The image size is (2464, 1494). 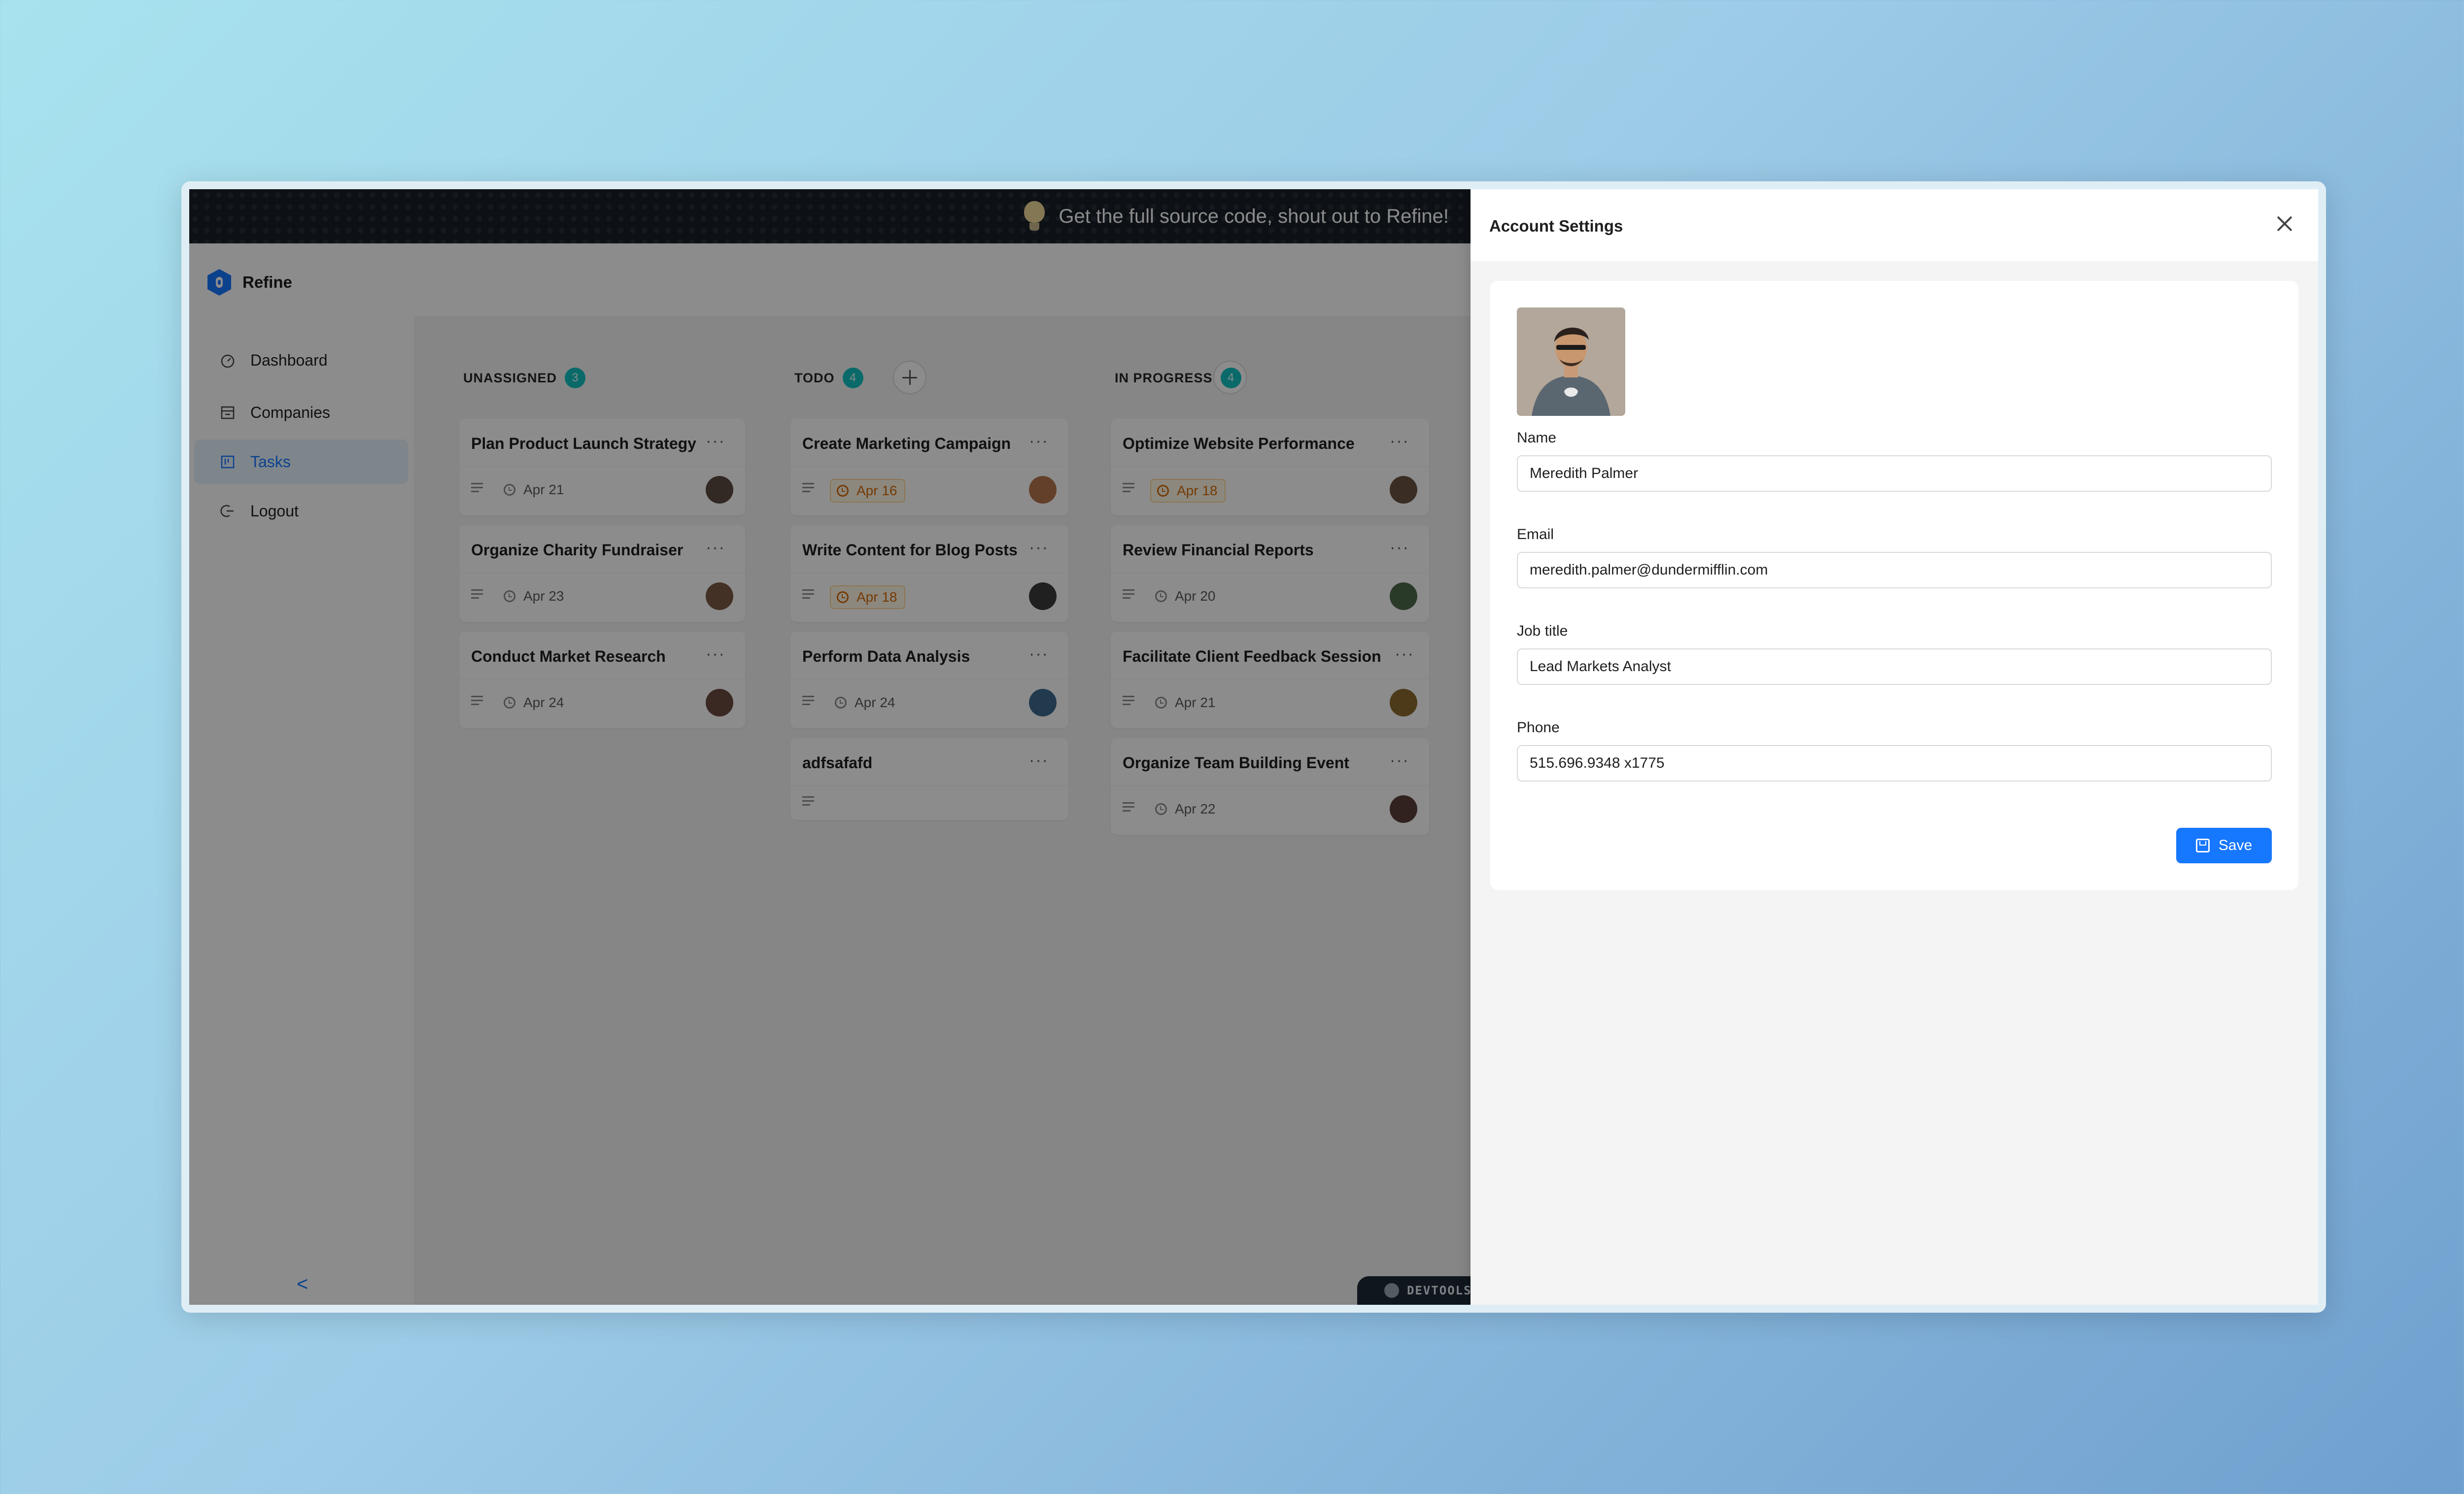 I want to click on account-form: Name Email Job title Phone Save, so click(x=1894, y=585).